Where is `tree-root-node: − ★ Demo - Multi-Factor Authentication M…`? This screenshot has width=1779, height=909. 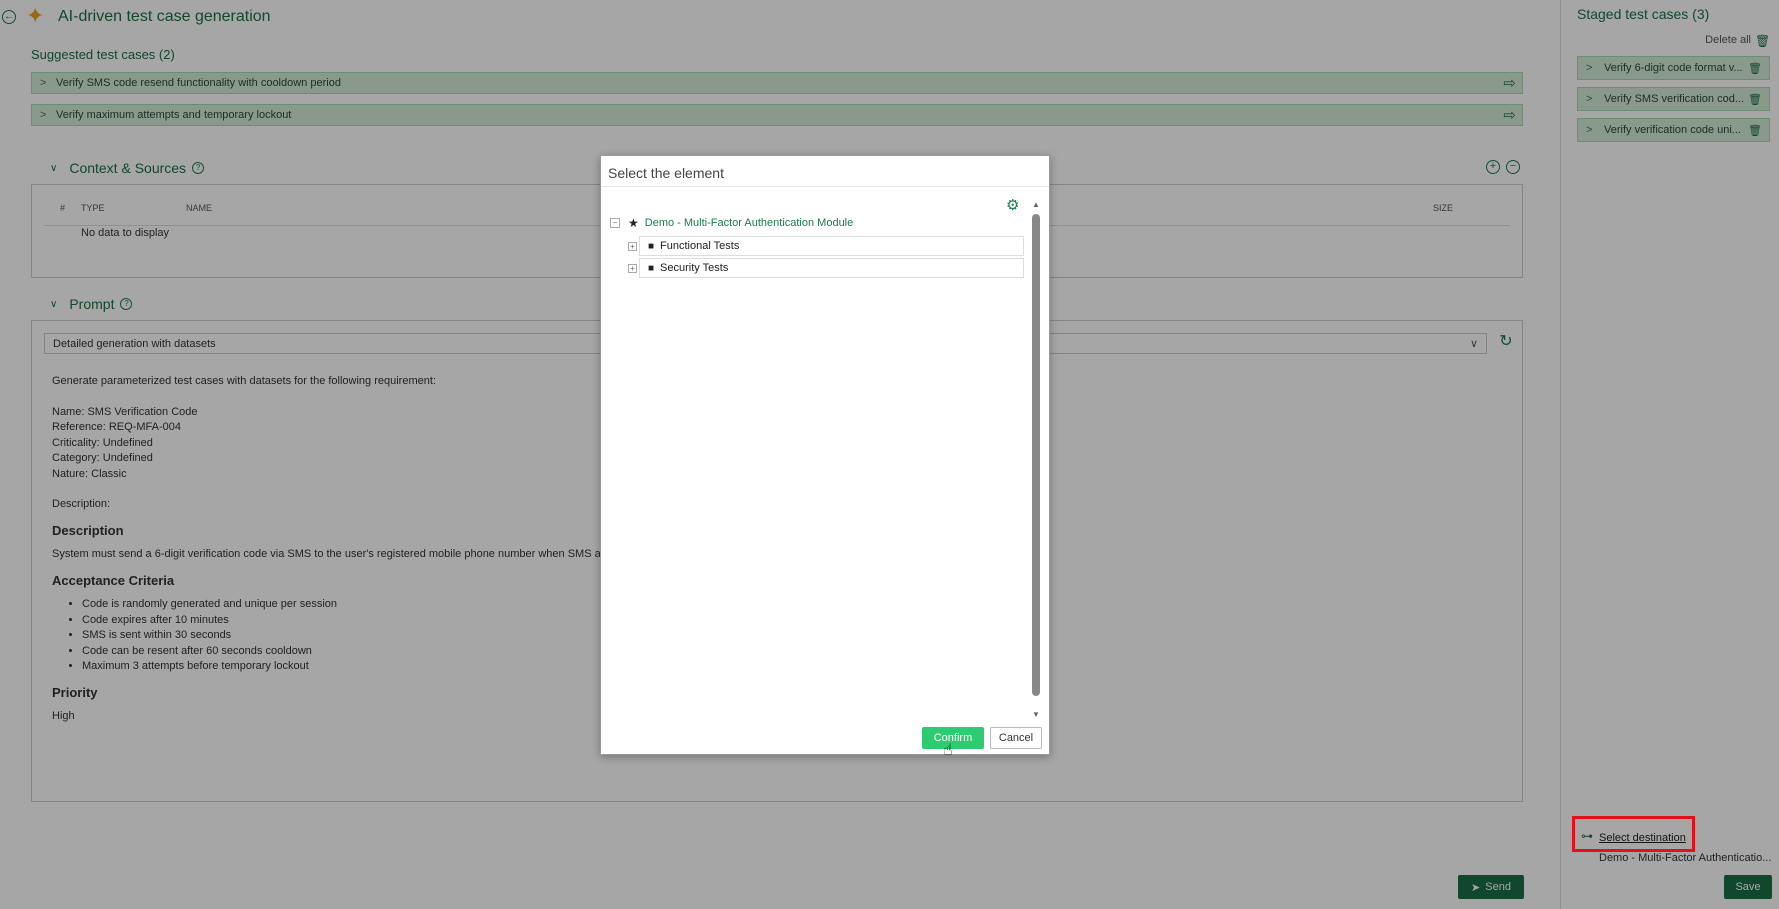 tree-root-node: − ★ Demo - Multi-Factor Authentication M… is located at coordinates (731, 223).